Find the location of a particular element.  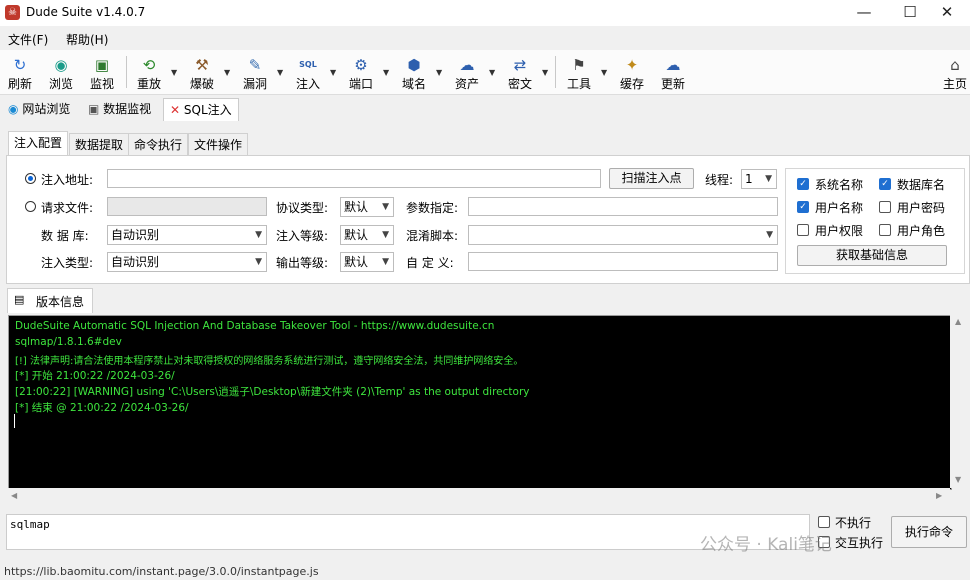

browse-button: ◉ 浏览 is located at coordinates (61, 72).